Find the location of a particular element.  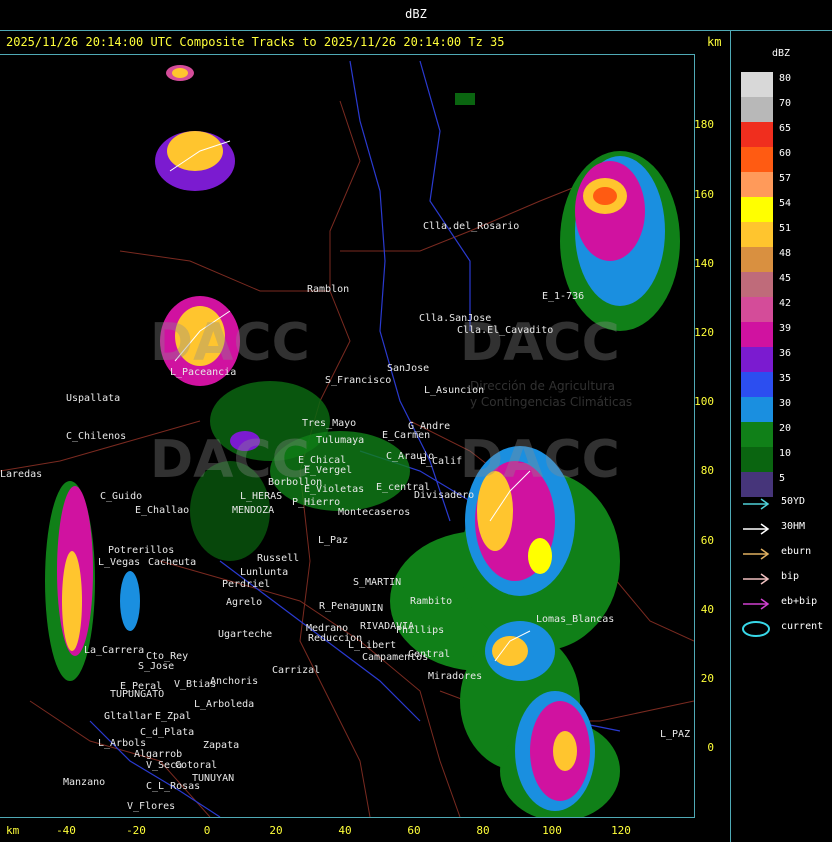

x-axis-tick: -40 is located at coordinates (66, 830).